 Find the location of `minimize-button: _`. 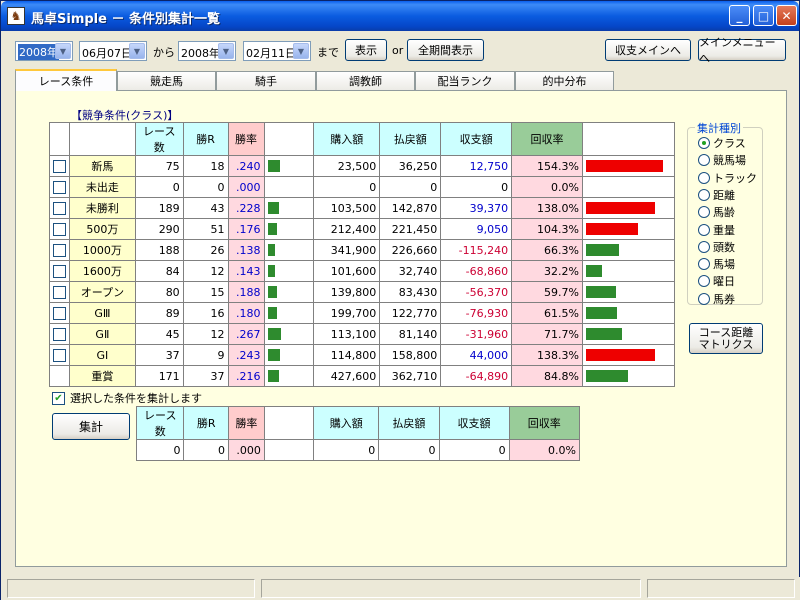

minimize-button: _ is located at coordinates (739, 15).